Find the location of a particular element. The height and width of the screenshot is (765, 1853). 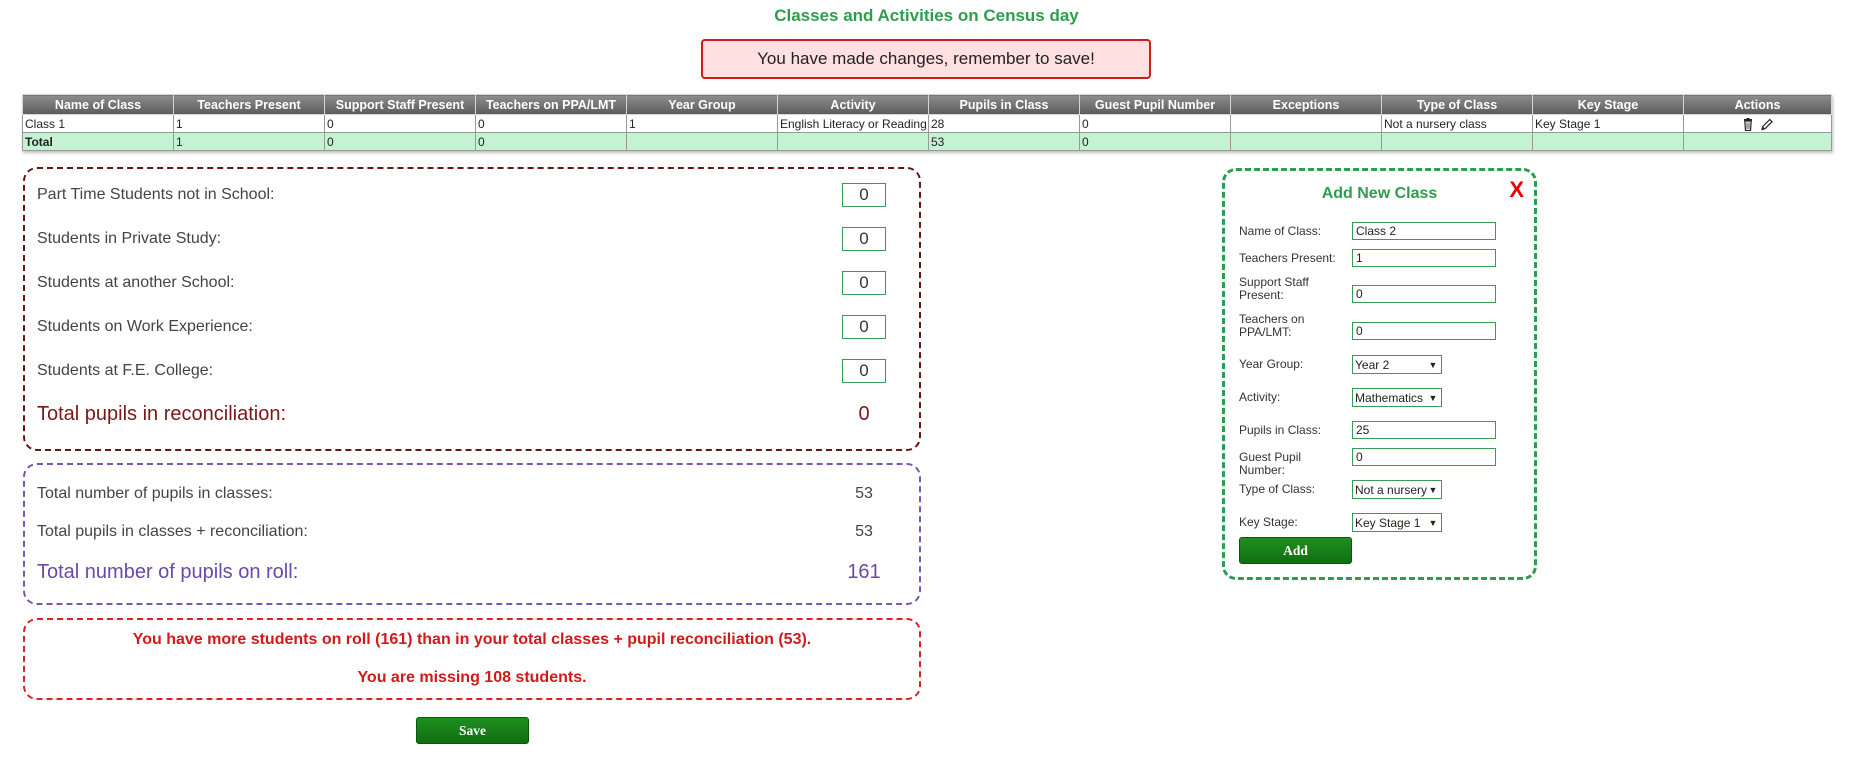

col-header-guest-pupils: Guest Pupil Number is located at coordinates (1155, 104).